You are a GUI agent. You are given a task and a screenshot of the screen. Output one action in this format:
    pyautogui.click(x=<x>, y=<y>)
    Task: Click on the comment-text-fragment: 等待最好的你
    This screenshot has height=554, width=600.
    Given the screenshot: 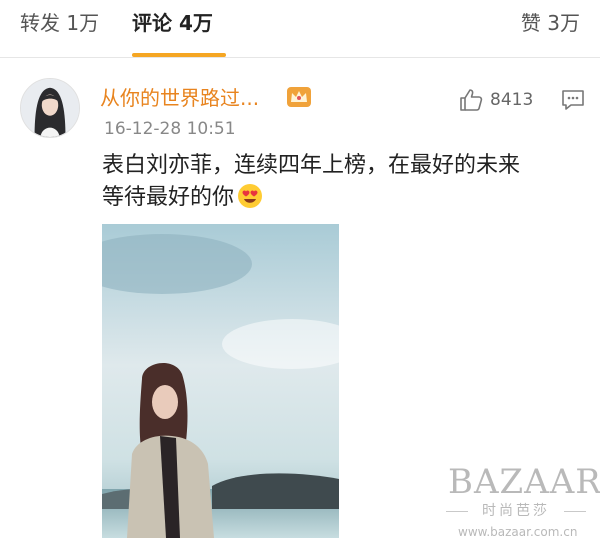 What is the action you would take?
    pyautogui.click(x=168, y=197)
    